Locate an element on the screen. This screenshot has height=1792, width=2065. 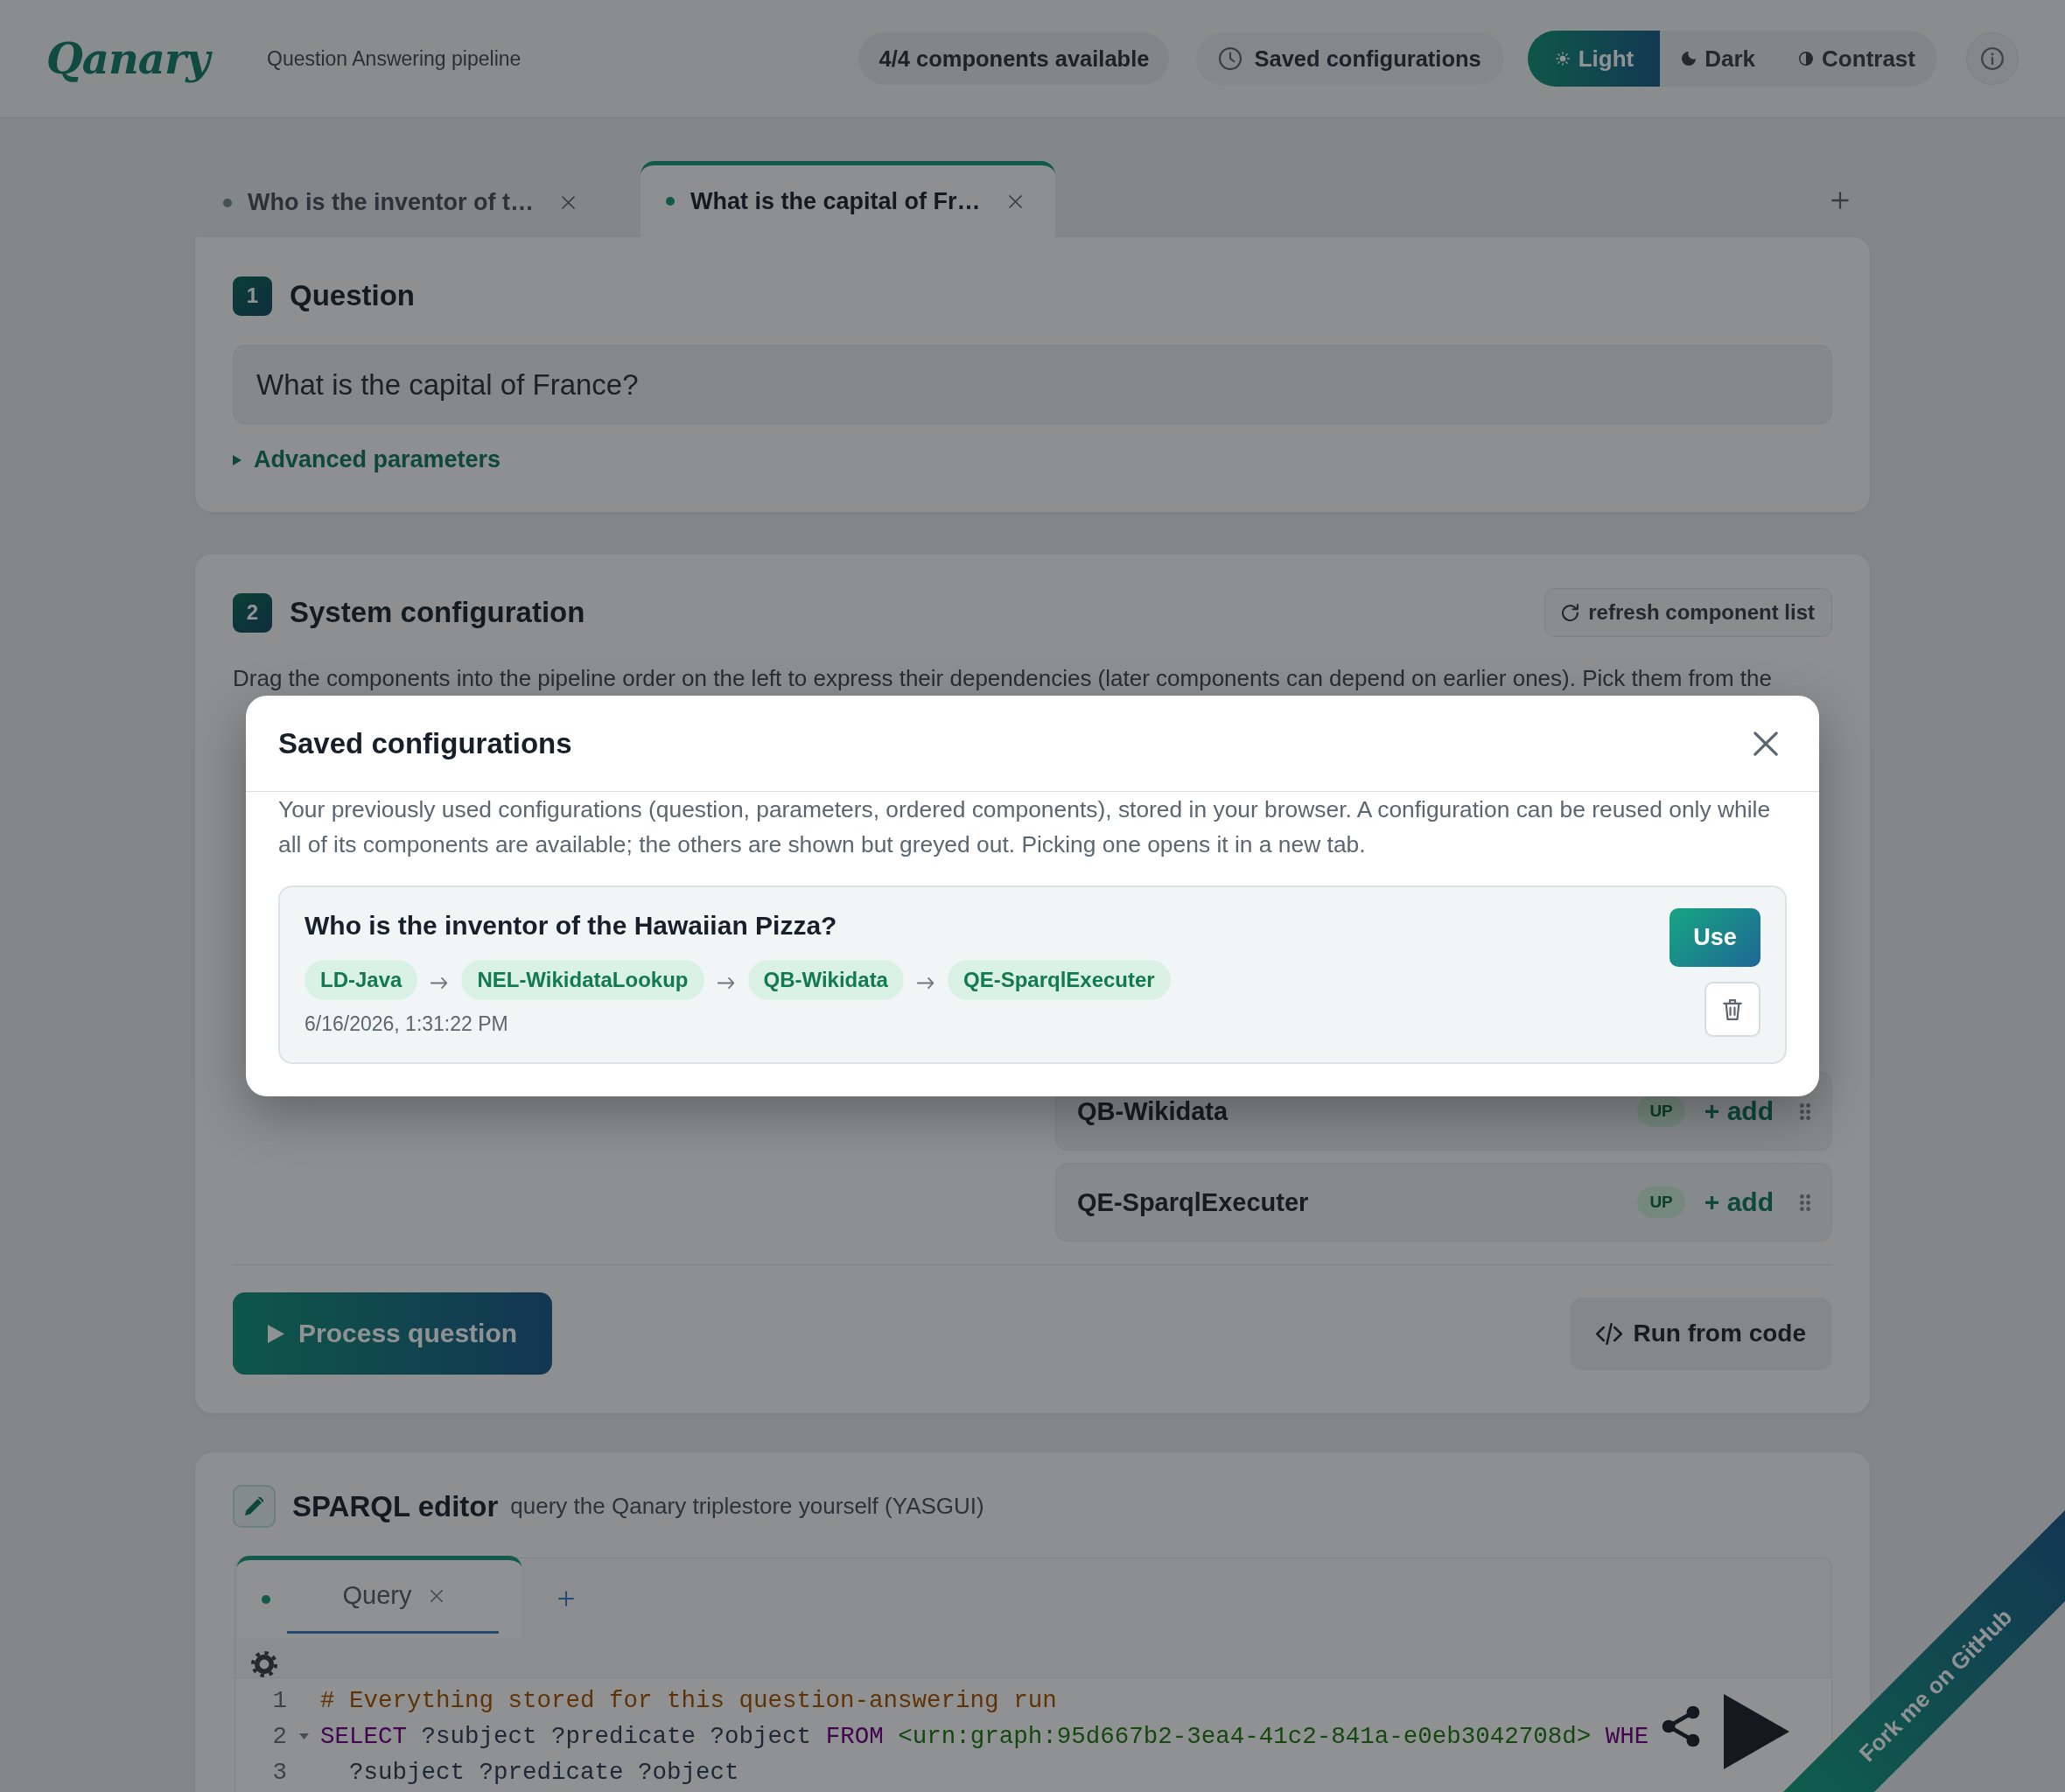
card-title: SPARQL editor is located at coordinates (395, 1506).